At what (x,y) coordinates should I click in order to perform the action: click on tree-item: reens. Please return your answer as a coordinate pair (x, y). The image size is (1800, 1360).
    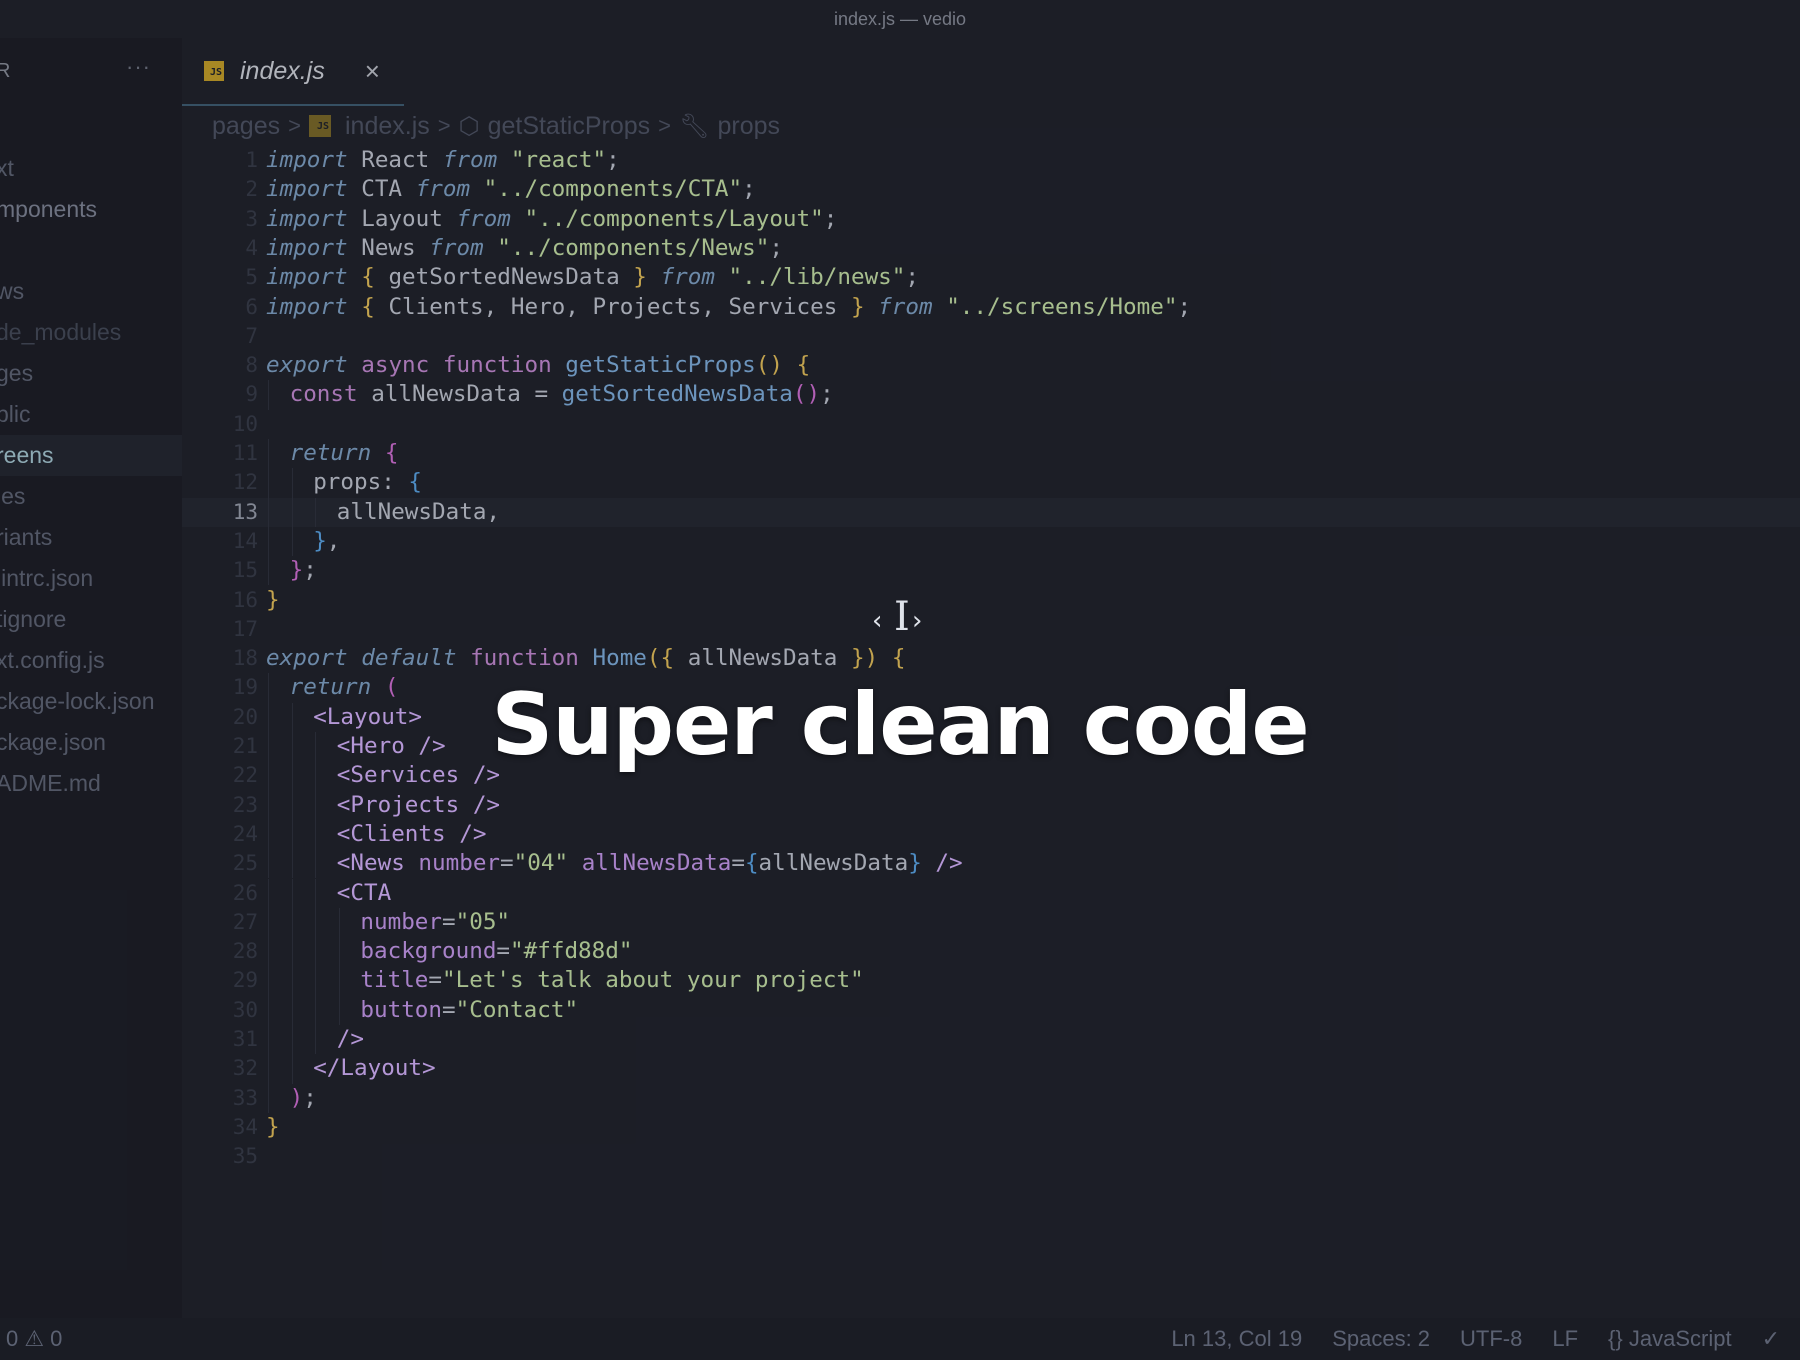
    Looking at the image, I should click on (91, 455).